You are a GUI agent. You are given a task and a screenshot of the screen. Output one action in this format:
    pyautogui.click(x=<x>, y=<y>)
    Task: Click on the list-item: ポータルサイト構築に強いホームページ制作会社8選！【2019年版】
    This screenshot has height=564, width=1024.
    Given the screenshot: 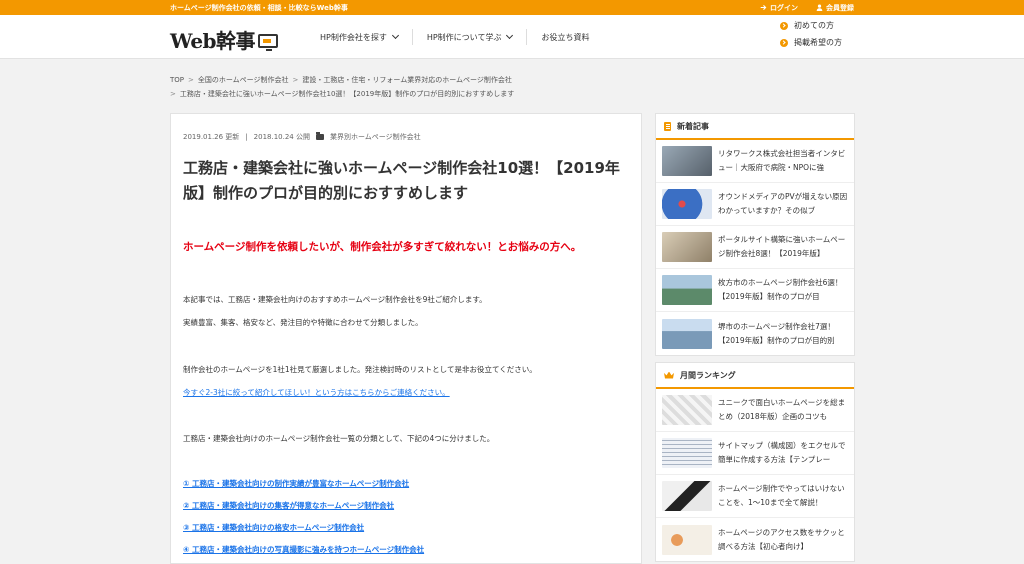 What is the action you would take?
    pyautogui.click(x=755, y=247)
    